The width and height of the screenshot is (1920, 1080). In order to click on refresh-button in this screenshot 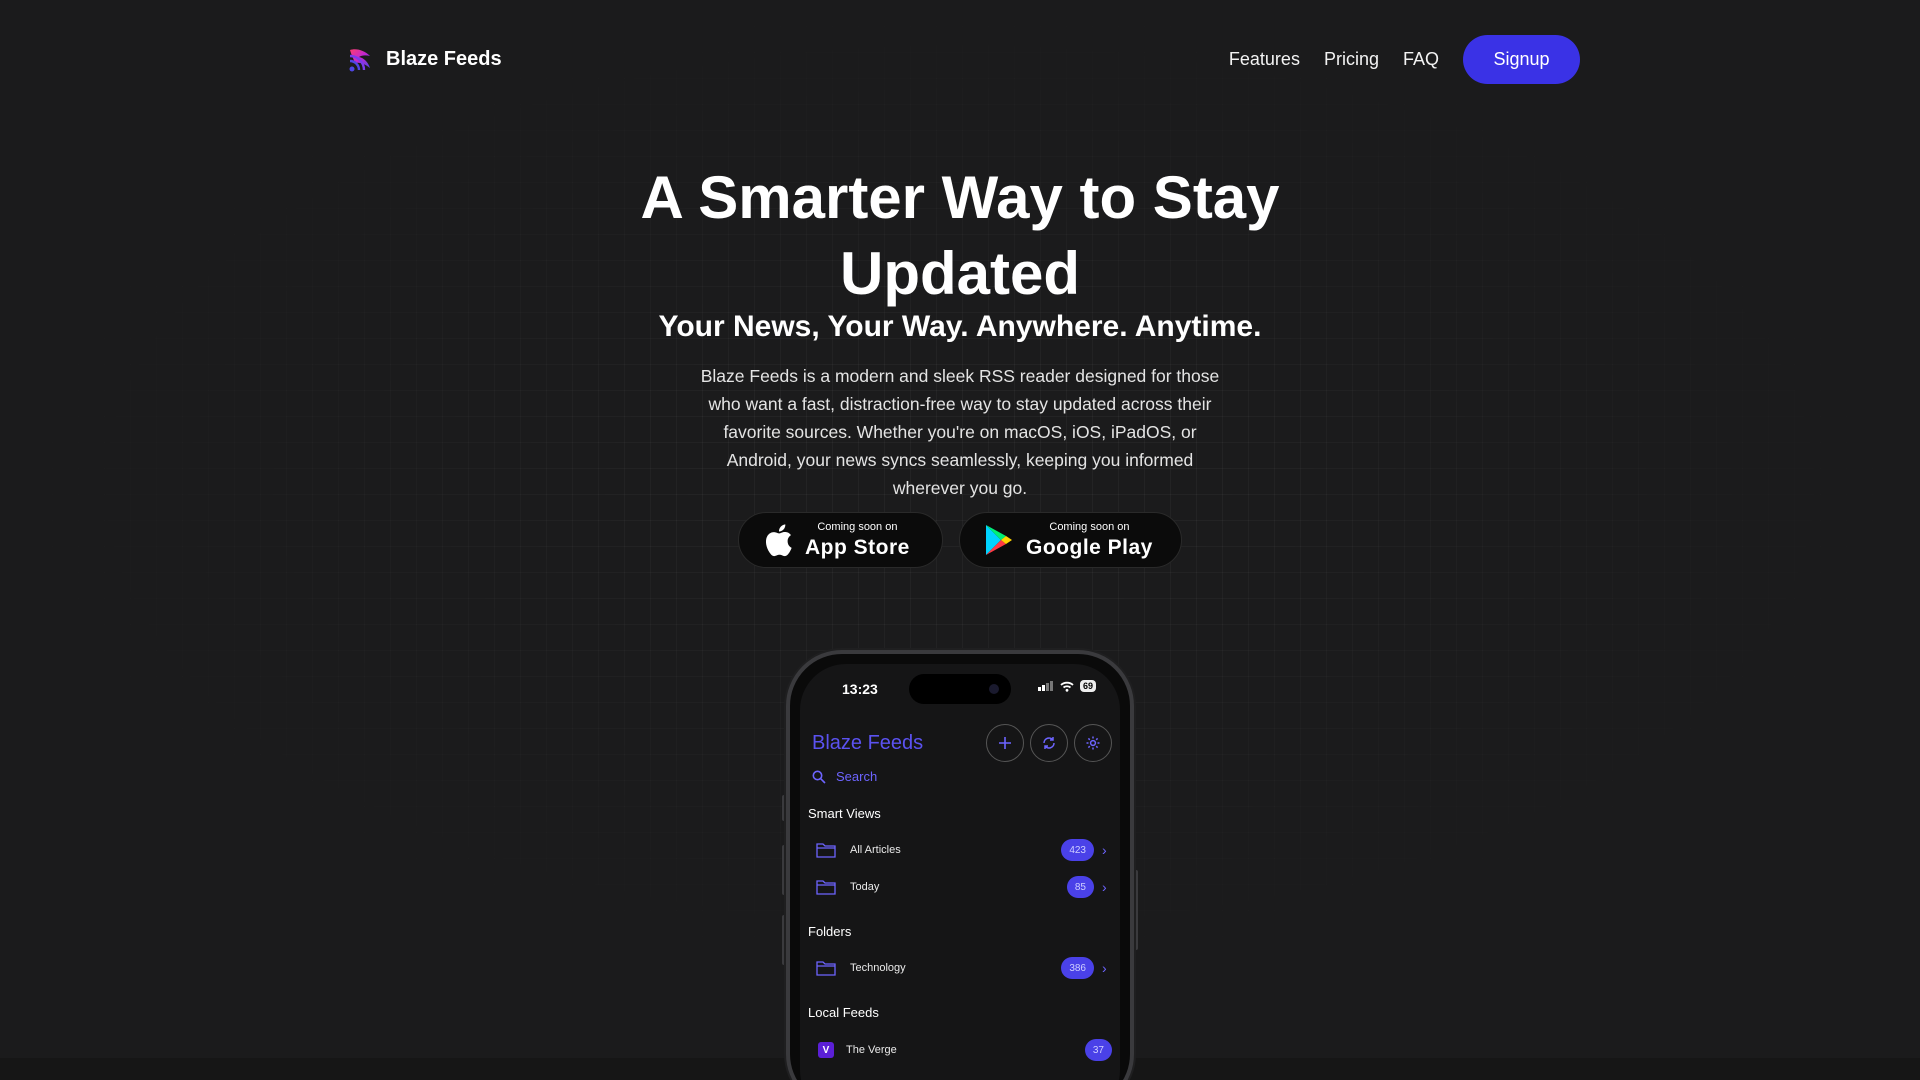, I will do `click(1049, 743)`.